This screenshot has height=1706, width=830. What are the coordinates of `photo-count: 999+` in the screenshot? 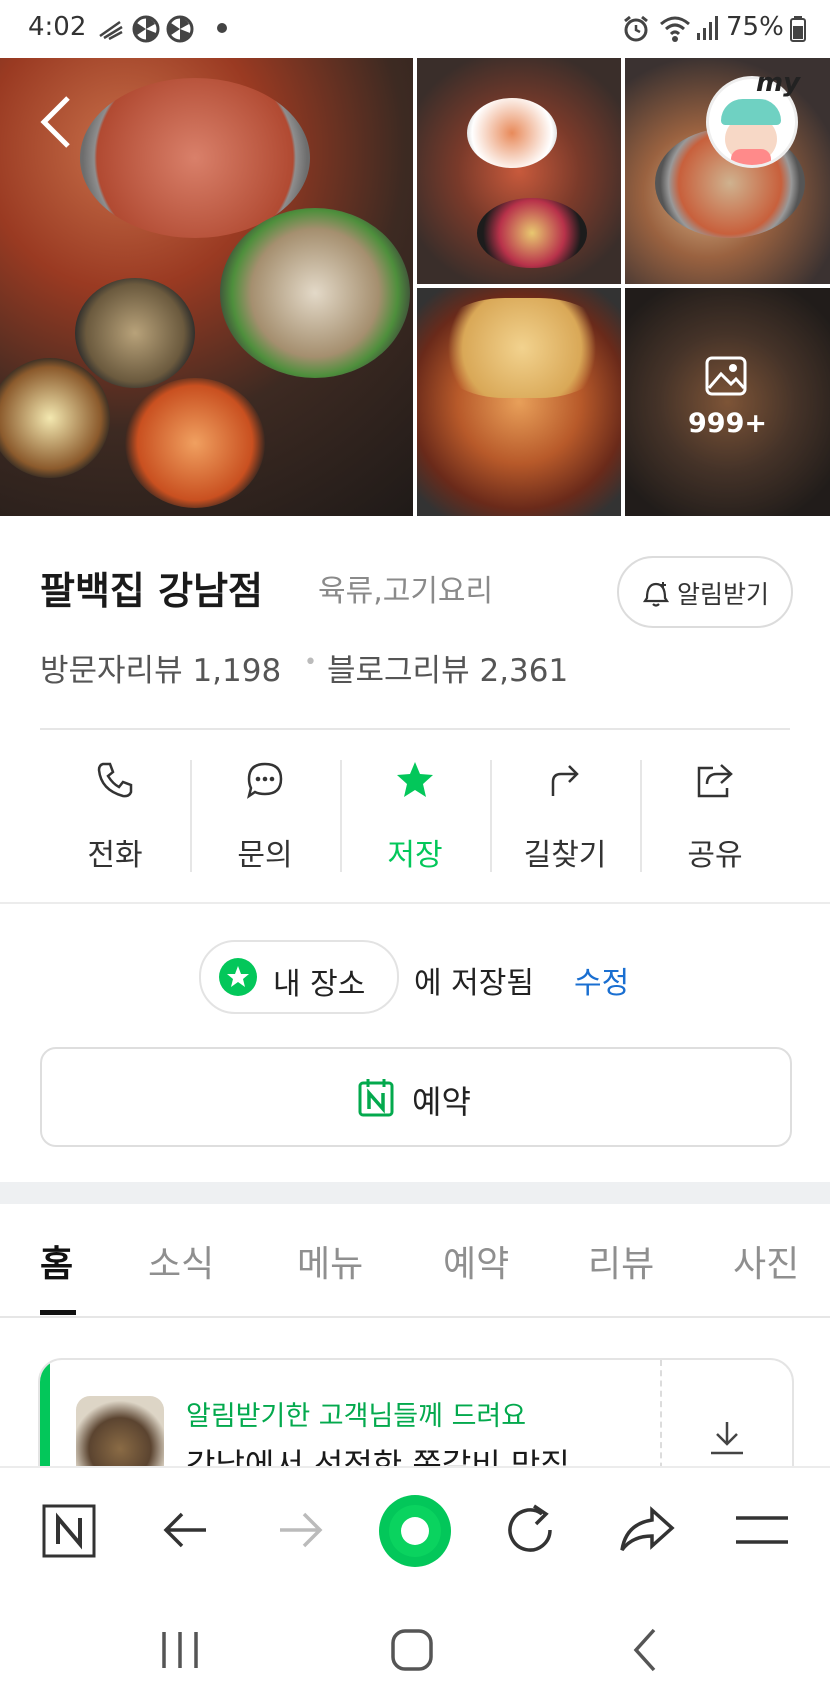 It's located at (727, 423).